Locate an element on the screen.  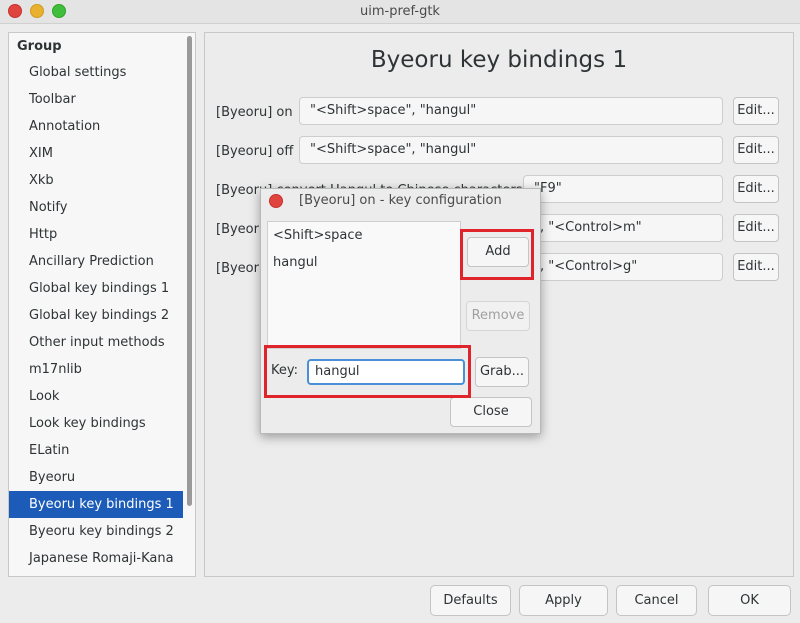
row-label-on: [Byeoru] on is located at coordinates (254, 112).